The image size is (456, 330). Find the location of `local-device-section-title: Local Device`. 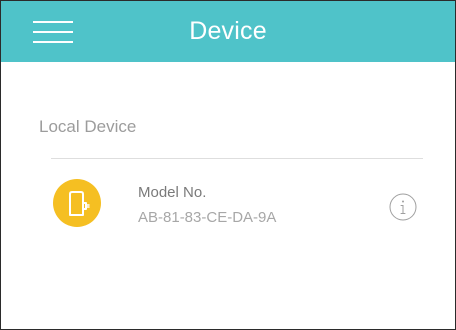

local-device-section-title: Local Device is located at coordinates (88, 126).